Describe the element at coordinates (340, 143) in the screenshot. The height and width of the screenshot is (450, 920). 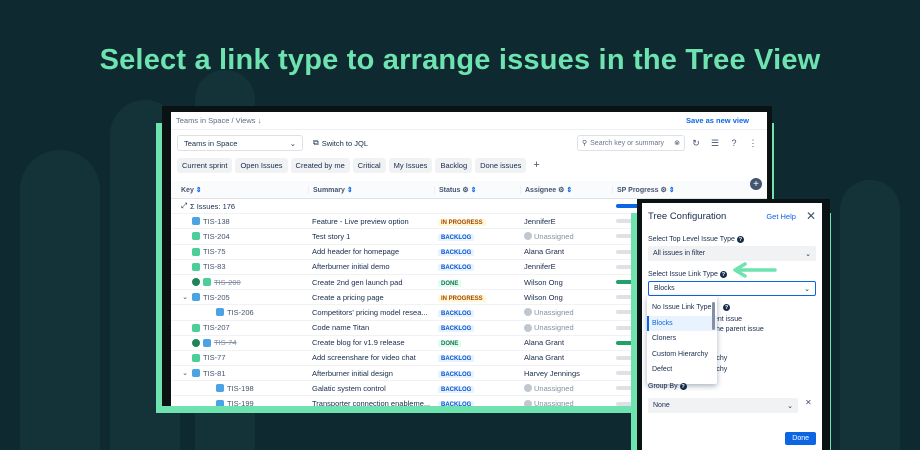
I see `switch-to-jql-button: ⧉ Switch to JQL` at that location.